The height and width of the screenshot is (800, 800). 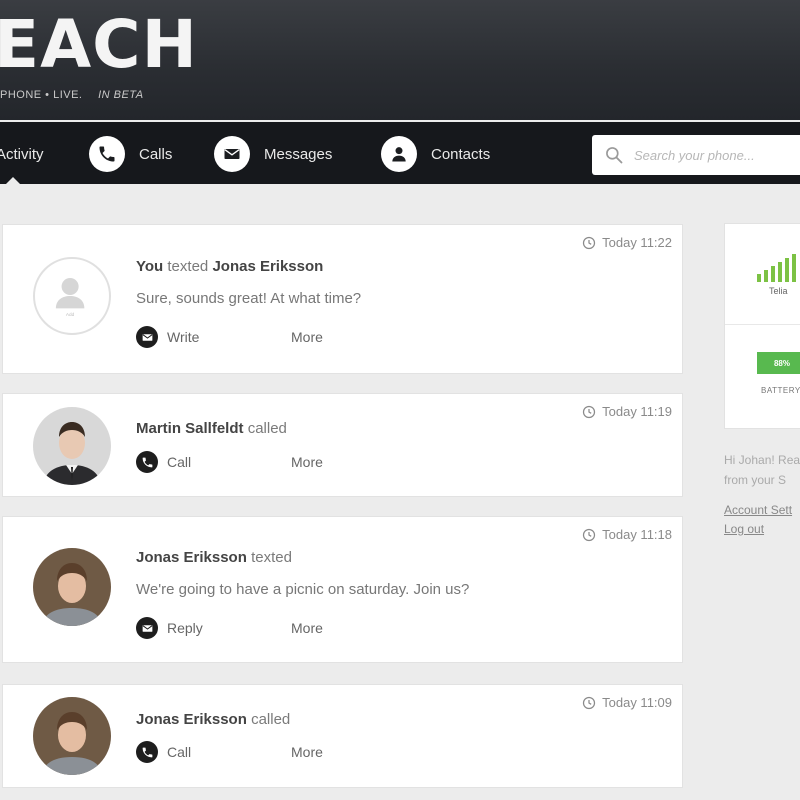 What do you see at coordinates (298, 154) in the screenshot?
I see `nav-label-messages: Messages` at bounding box center [298, 154].